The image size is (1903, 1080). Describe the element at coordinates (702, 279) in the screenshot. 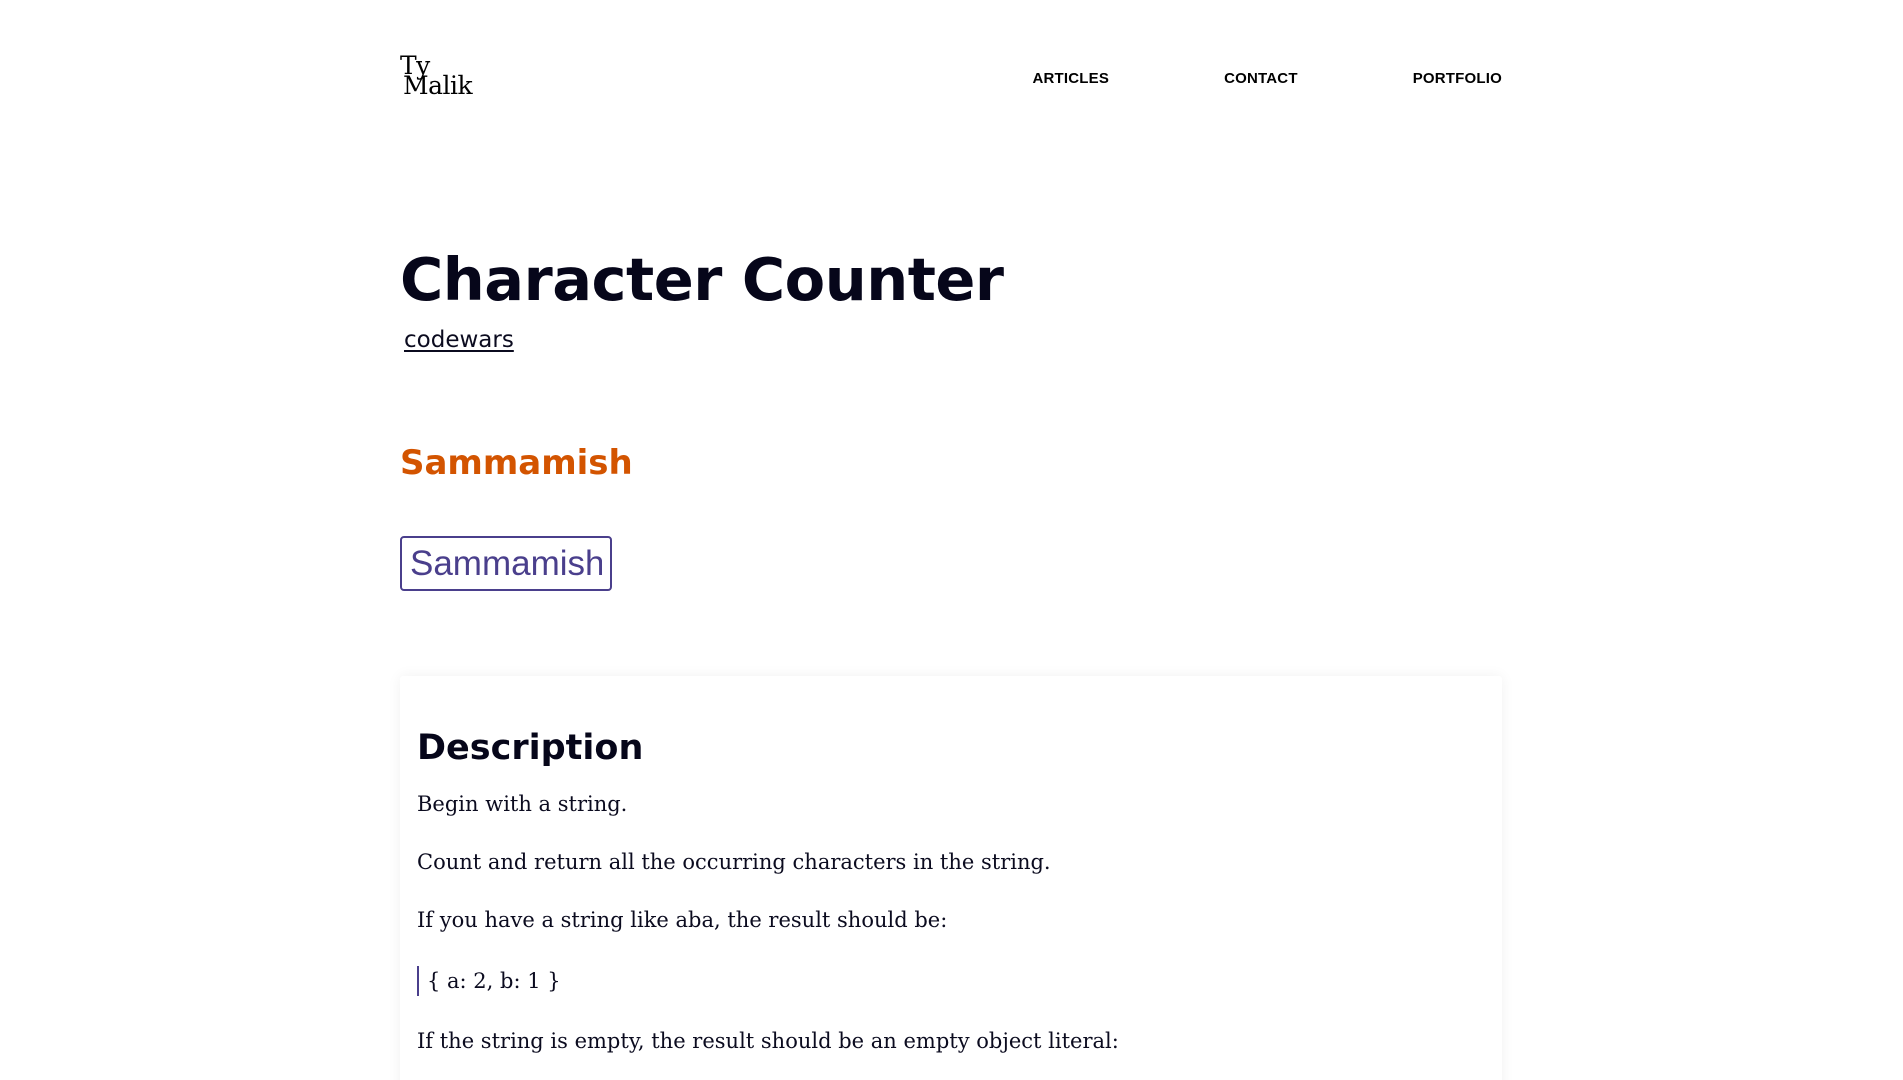

I see `page-title: Character Counter` at that location.